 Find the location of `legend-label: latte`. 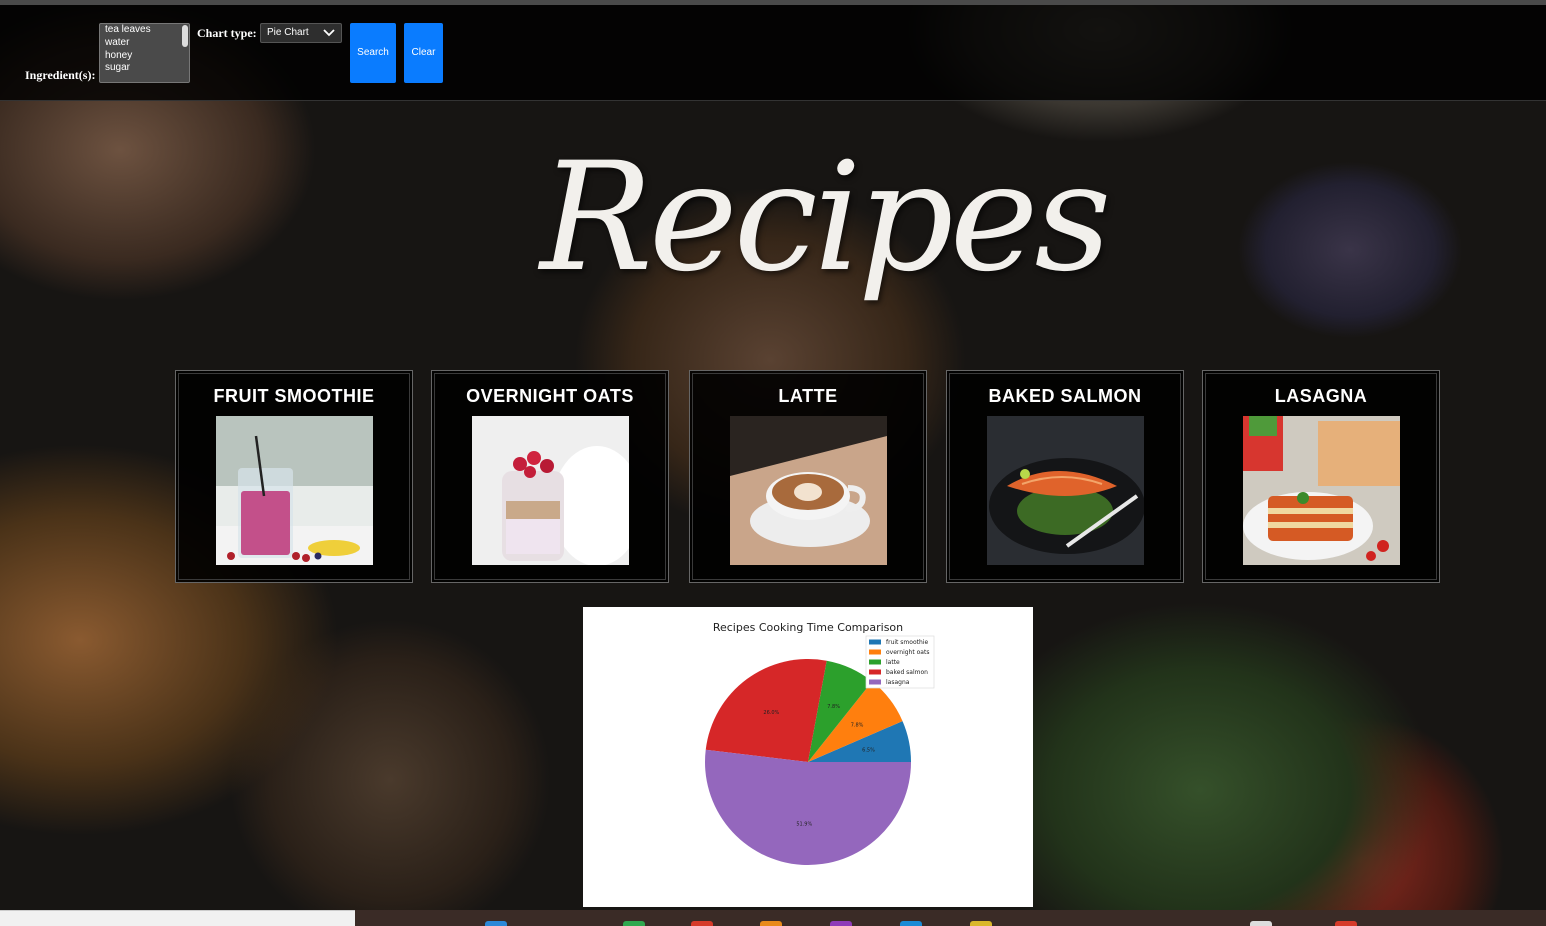

legend-label: latte is located at coordinates (893, 662).